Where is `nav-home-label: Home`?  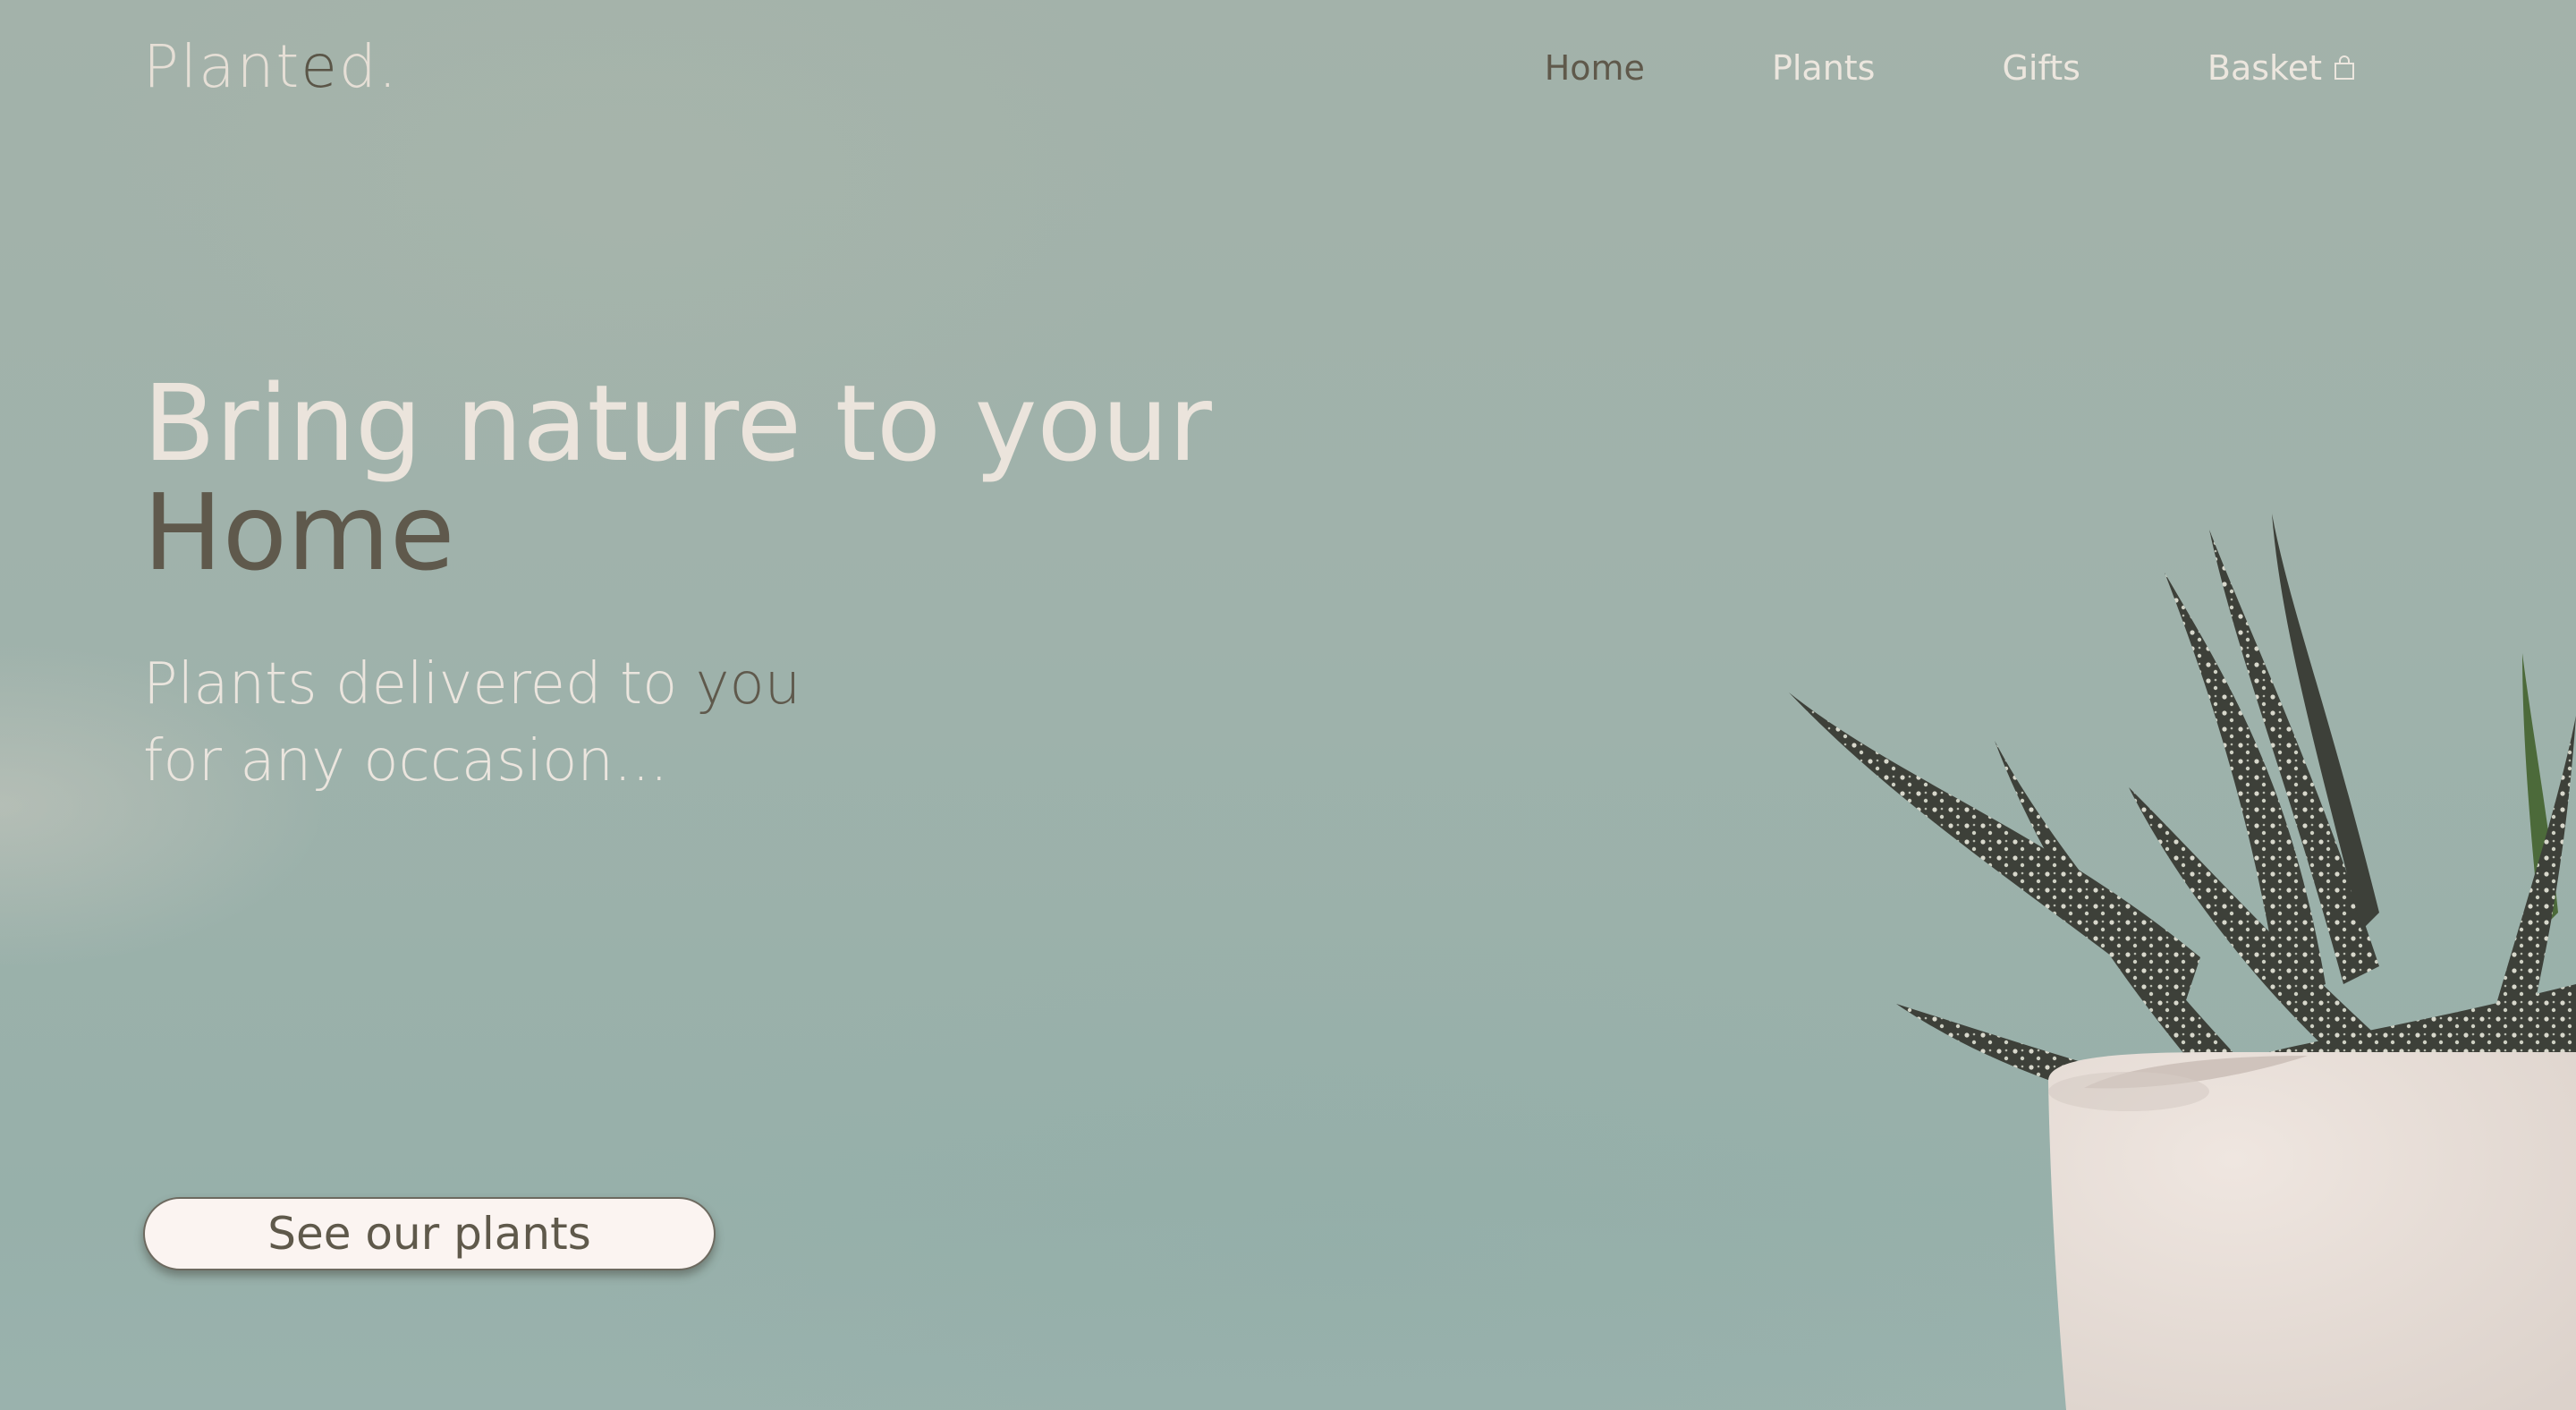
nav-home-label: Home is located at coordinates (1594, 68).